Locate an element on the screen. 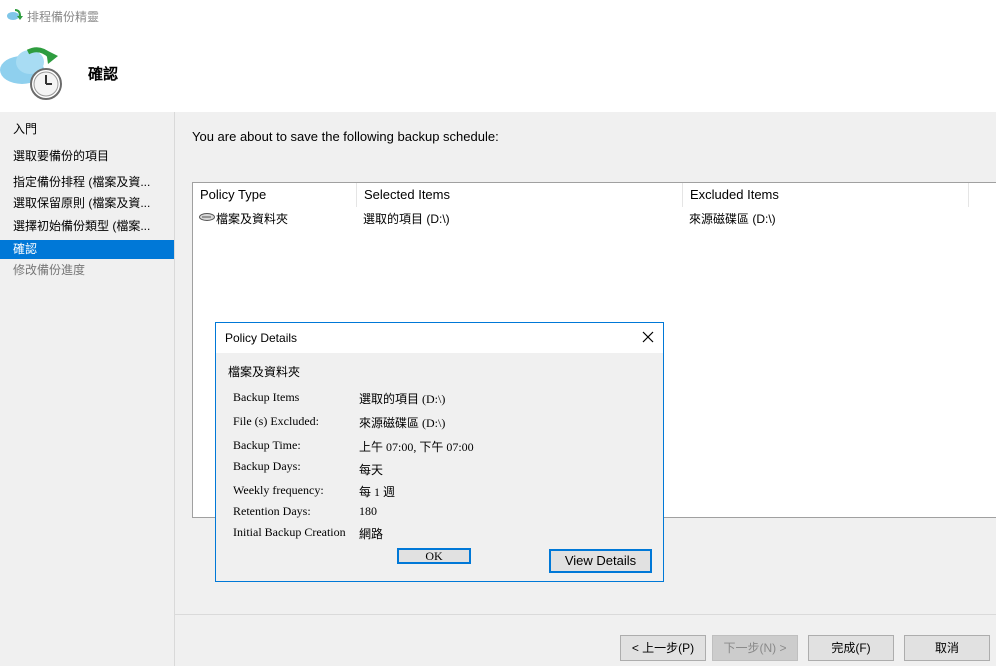  detail-label-files-excluded: File (s) Excluded: is located at coordinates (276, 421).